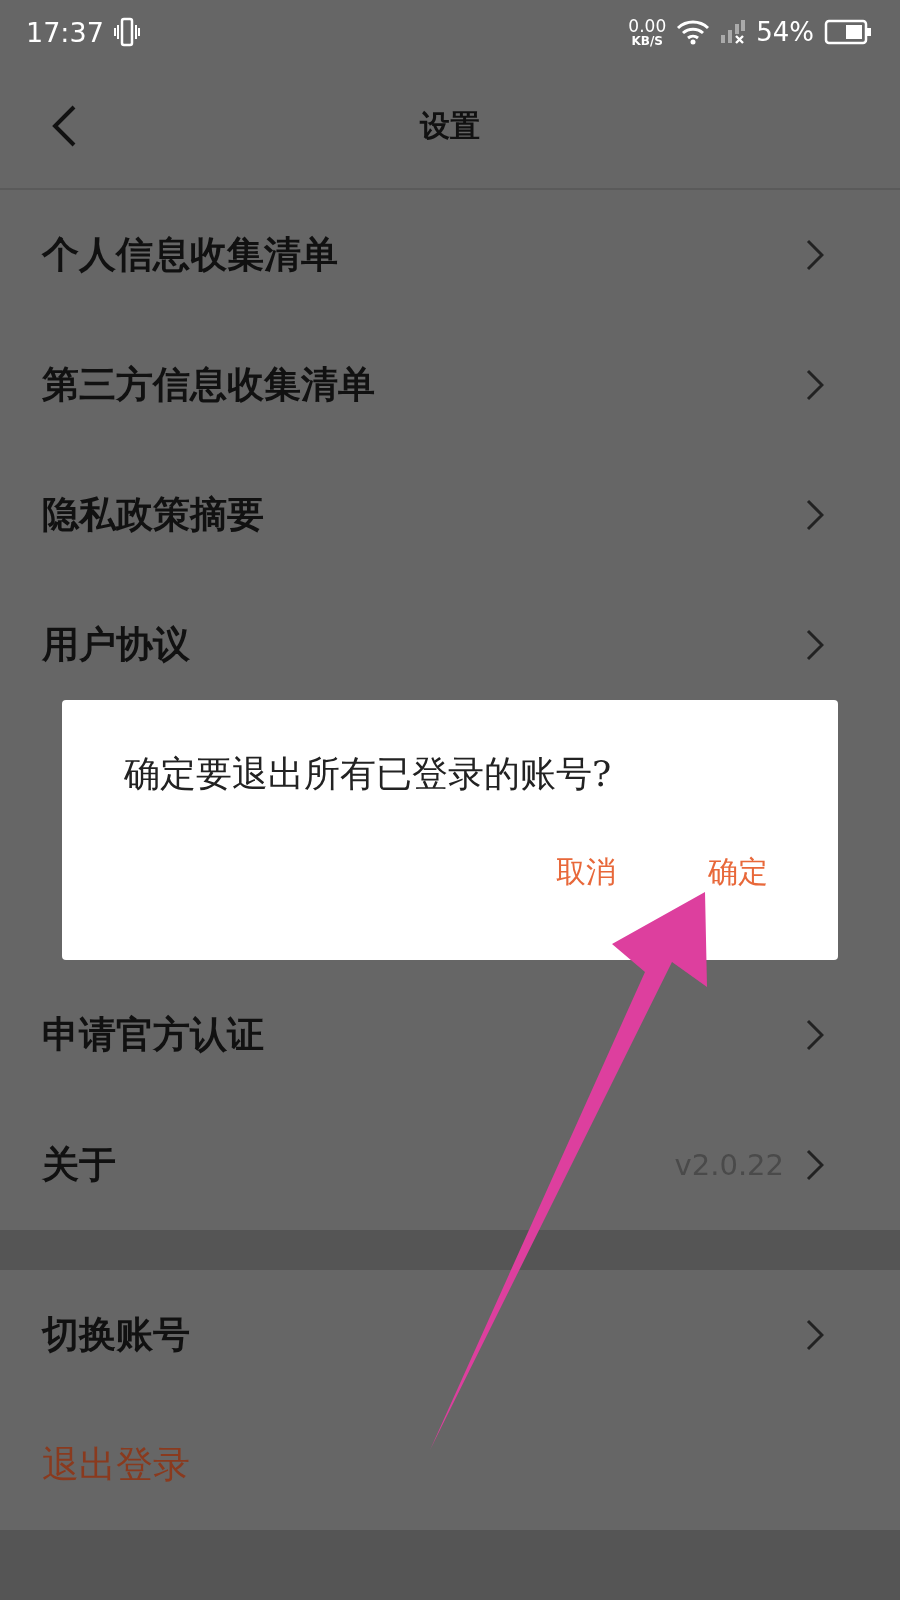 The width and height of the screenshot is (900, 1600). I want to click on dialog-button: 确定, so click(738, 872).